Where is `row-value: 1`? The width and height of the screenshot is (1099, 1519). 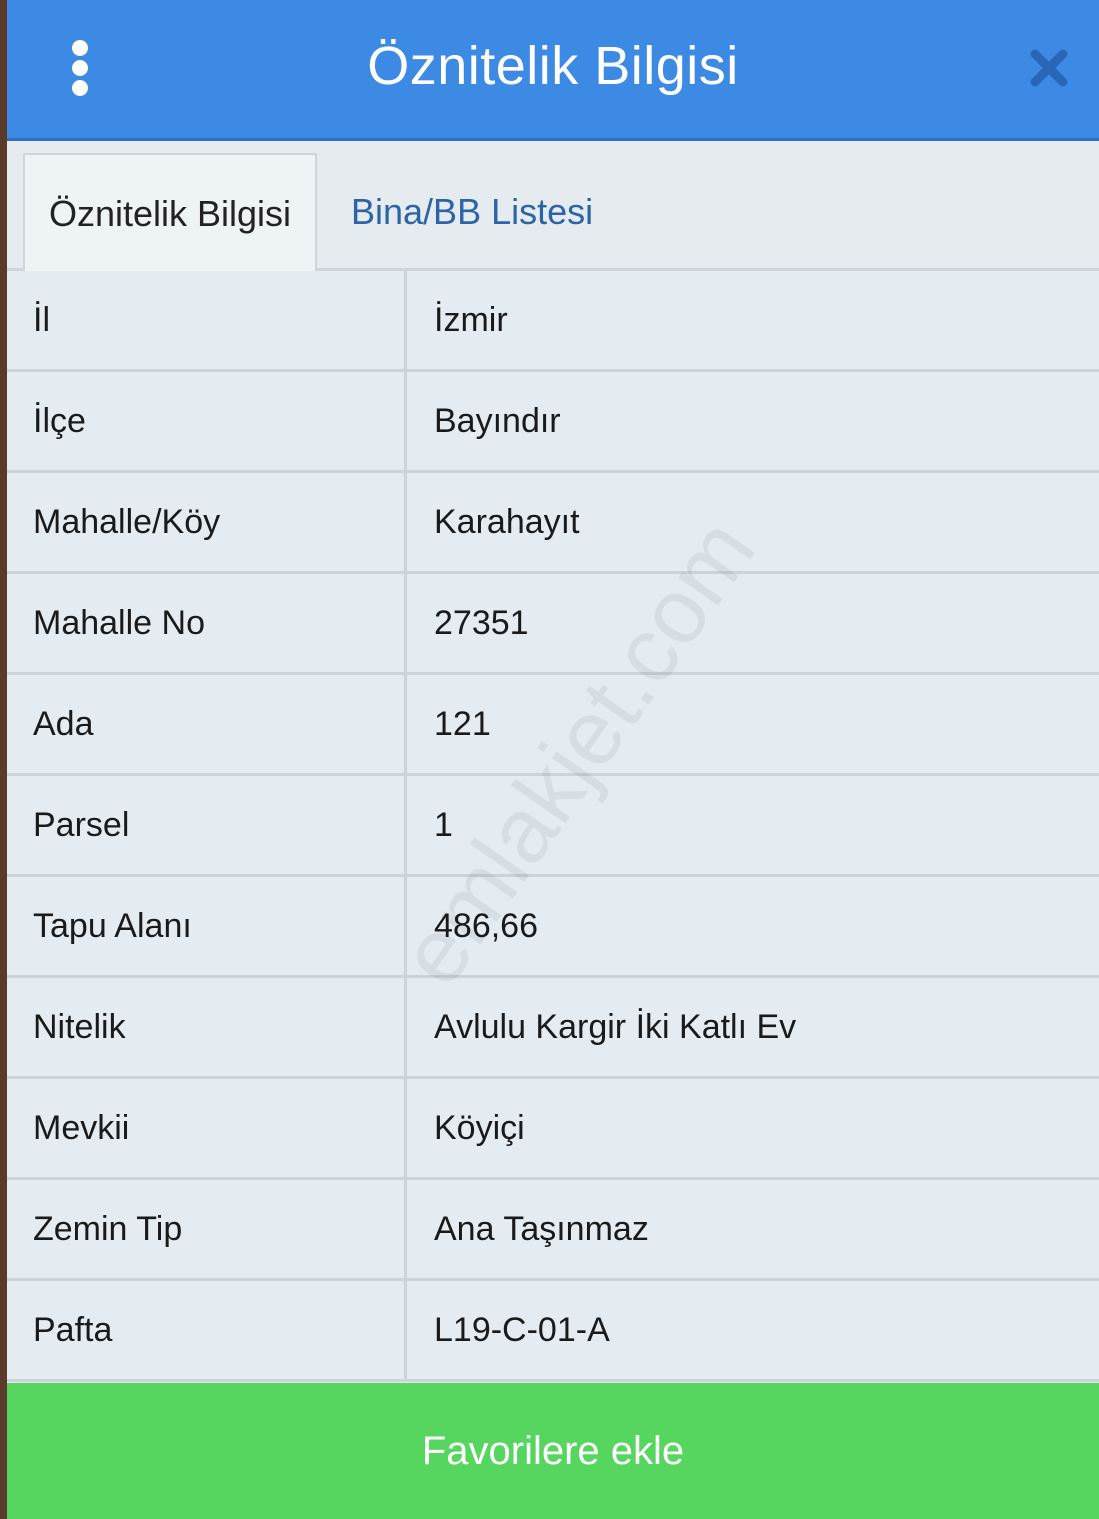 row-value: 1 is located at coordinates (443, 825).